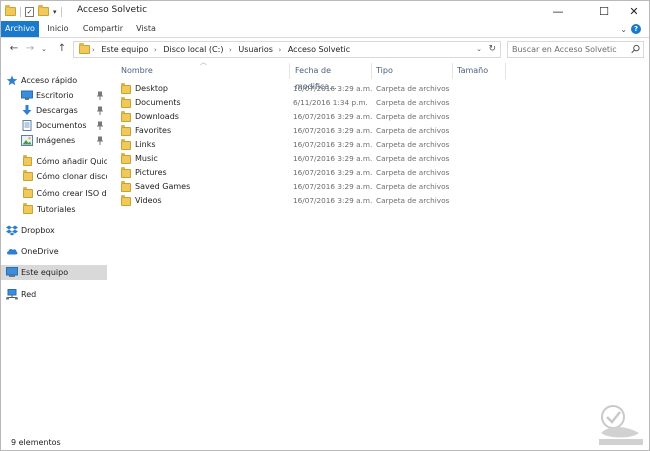  Describe the element at coordinates (43, 10) in the screenshot. I see `new-folder-icon` at that location.